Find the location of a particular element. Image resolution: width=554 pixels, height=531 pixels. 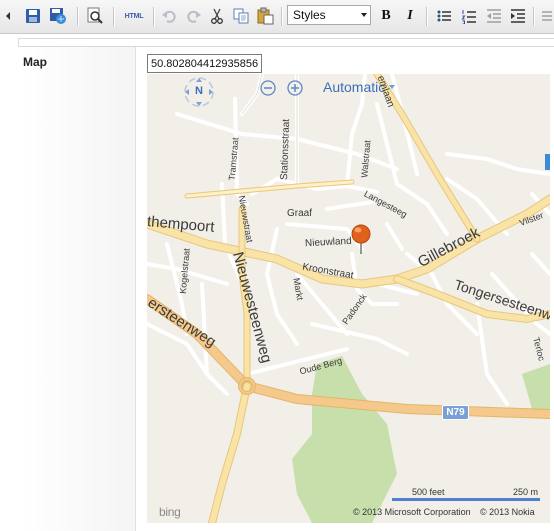

zoom-in-button is located at coordinates (295, 88).